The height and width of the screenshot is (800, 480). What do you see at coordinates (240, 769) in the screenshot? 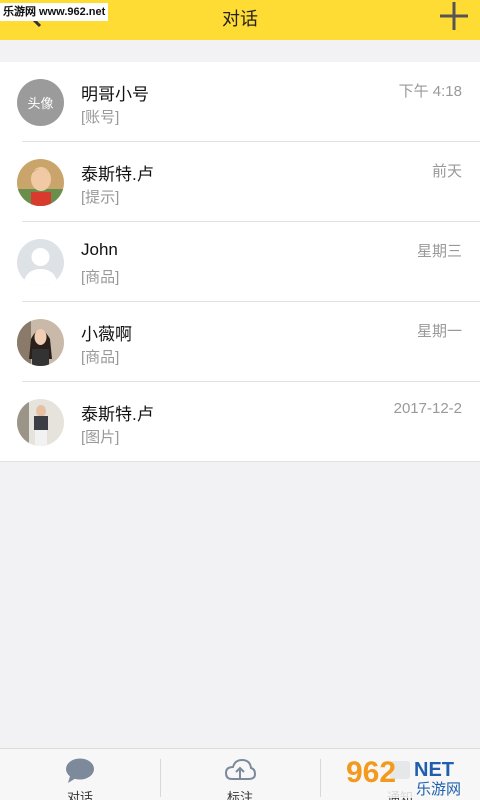
I see `cloud-upload-icon` at bounding box center [240, 769].